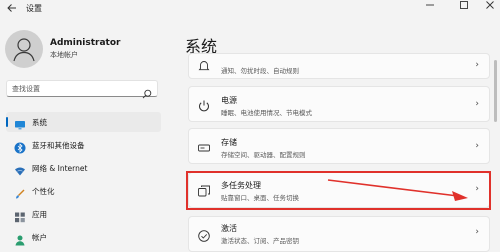  What do you see at coordinates (85, 43) in the screenshot?
I see `user-name: Administrator` at bounding box center [85, 43].